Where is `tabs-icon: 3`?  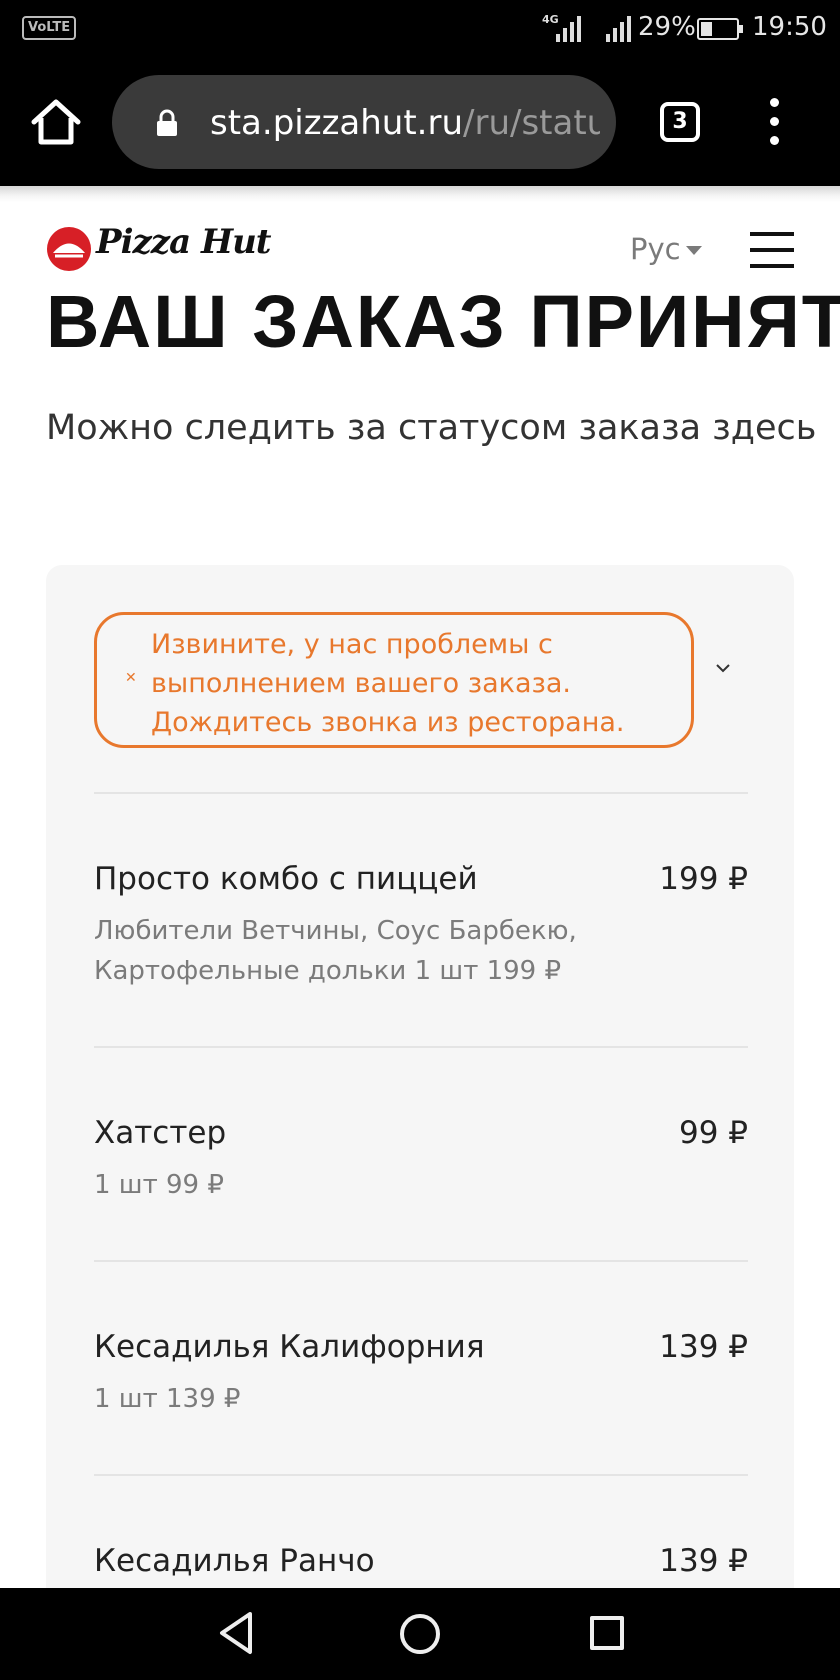 tabs-icon: 3 is located at coordinates (680, 122).